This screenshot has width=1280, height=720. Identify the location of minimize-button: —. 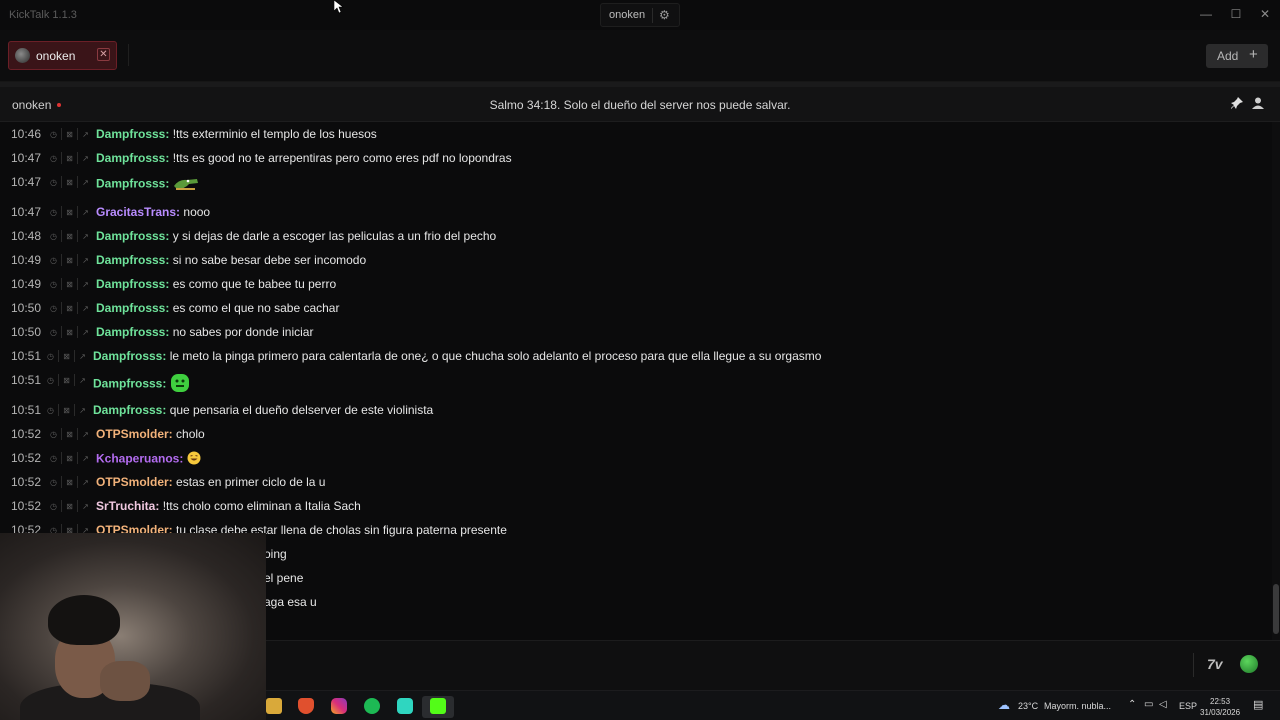
(1206, 14).